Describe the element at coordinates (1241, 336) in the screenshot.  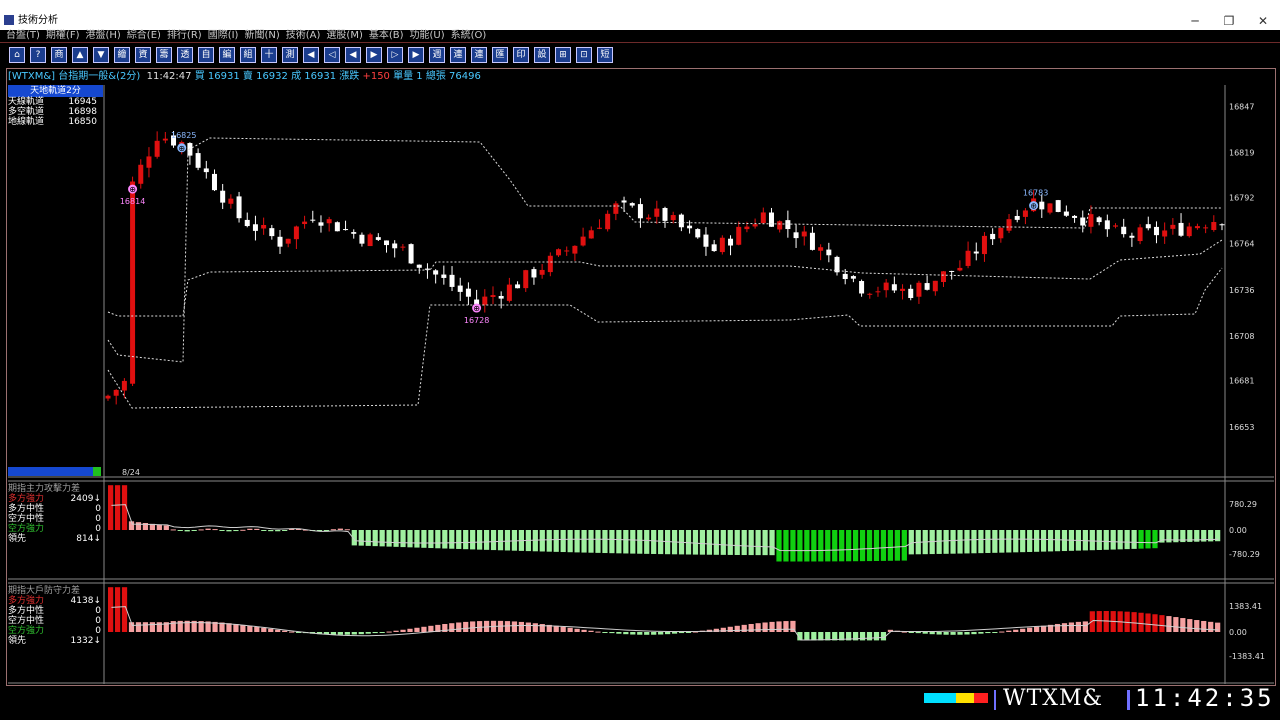
I see `y-tick-label: 16708` at that location.